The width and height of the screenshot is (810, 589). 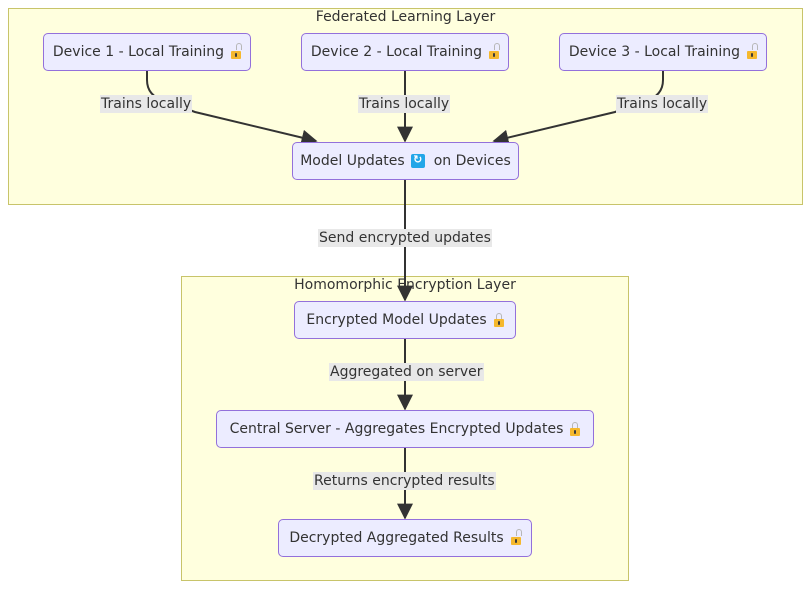 I want to click on edge-label: Send encrypted updates, so click(x=405, y=238).